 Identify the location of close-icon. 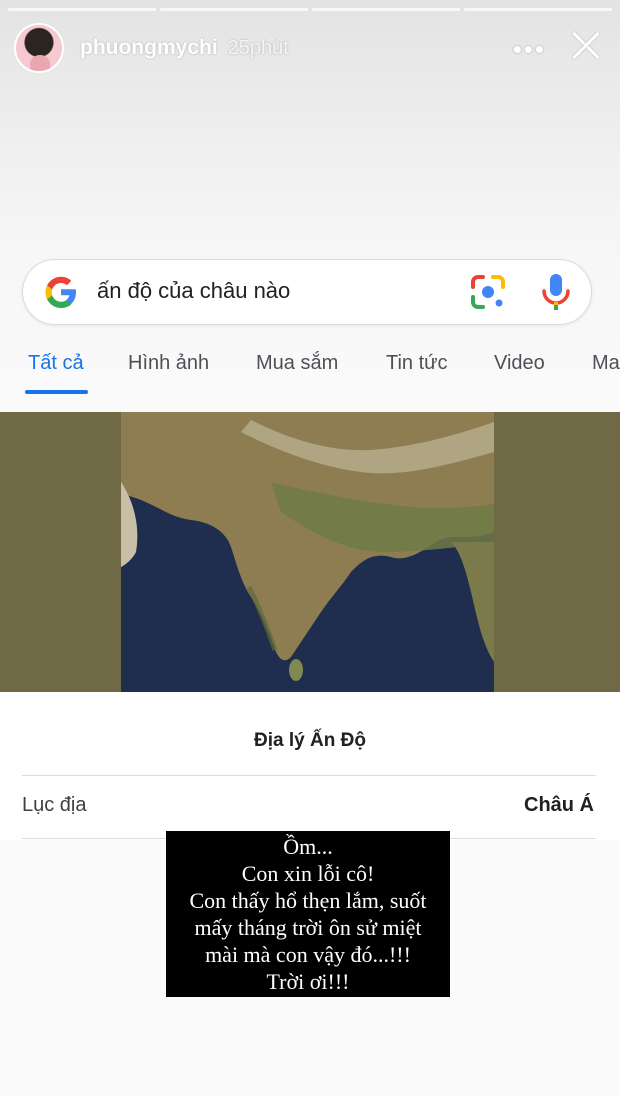
(586, 46).